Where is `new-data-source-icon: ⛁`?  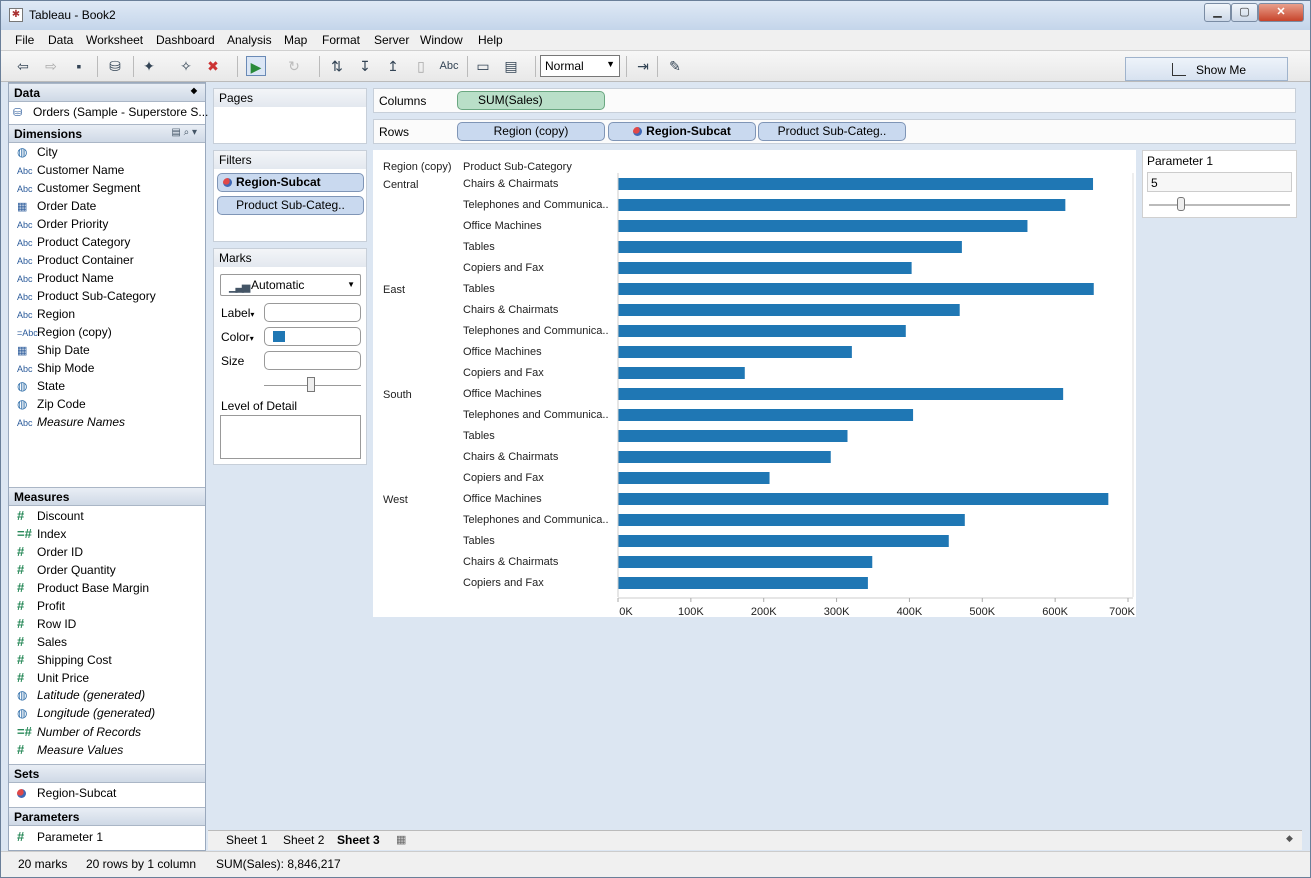 new-data-source-icon: ⛁ is located at coordinates (115, 66).